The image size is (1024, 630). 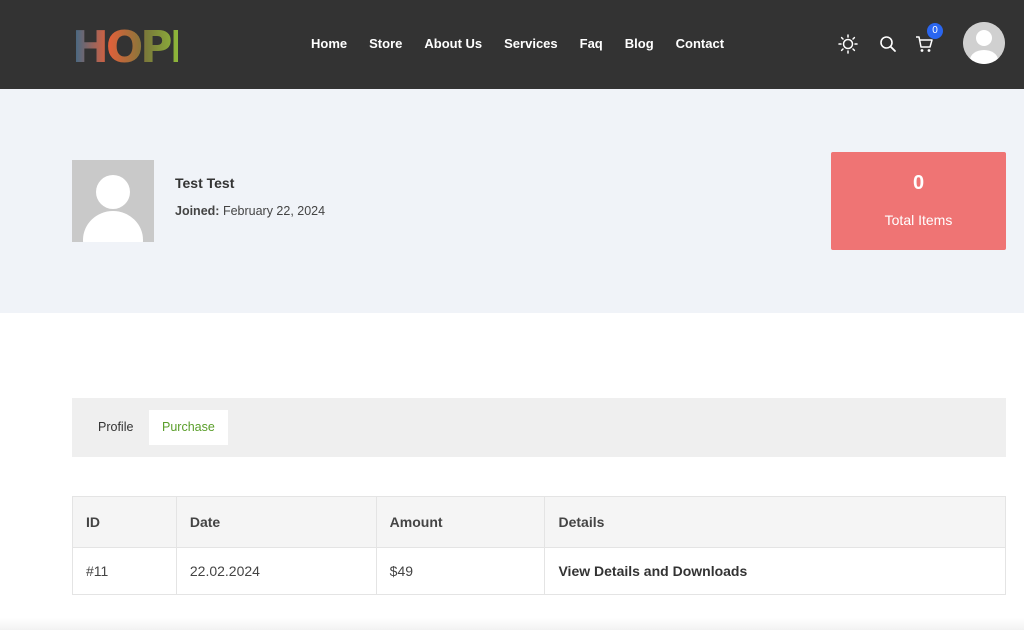 I want to click on profile-avatar, so click(x=113, y=201).